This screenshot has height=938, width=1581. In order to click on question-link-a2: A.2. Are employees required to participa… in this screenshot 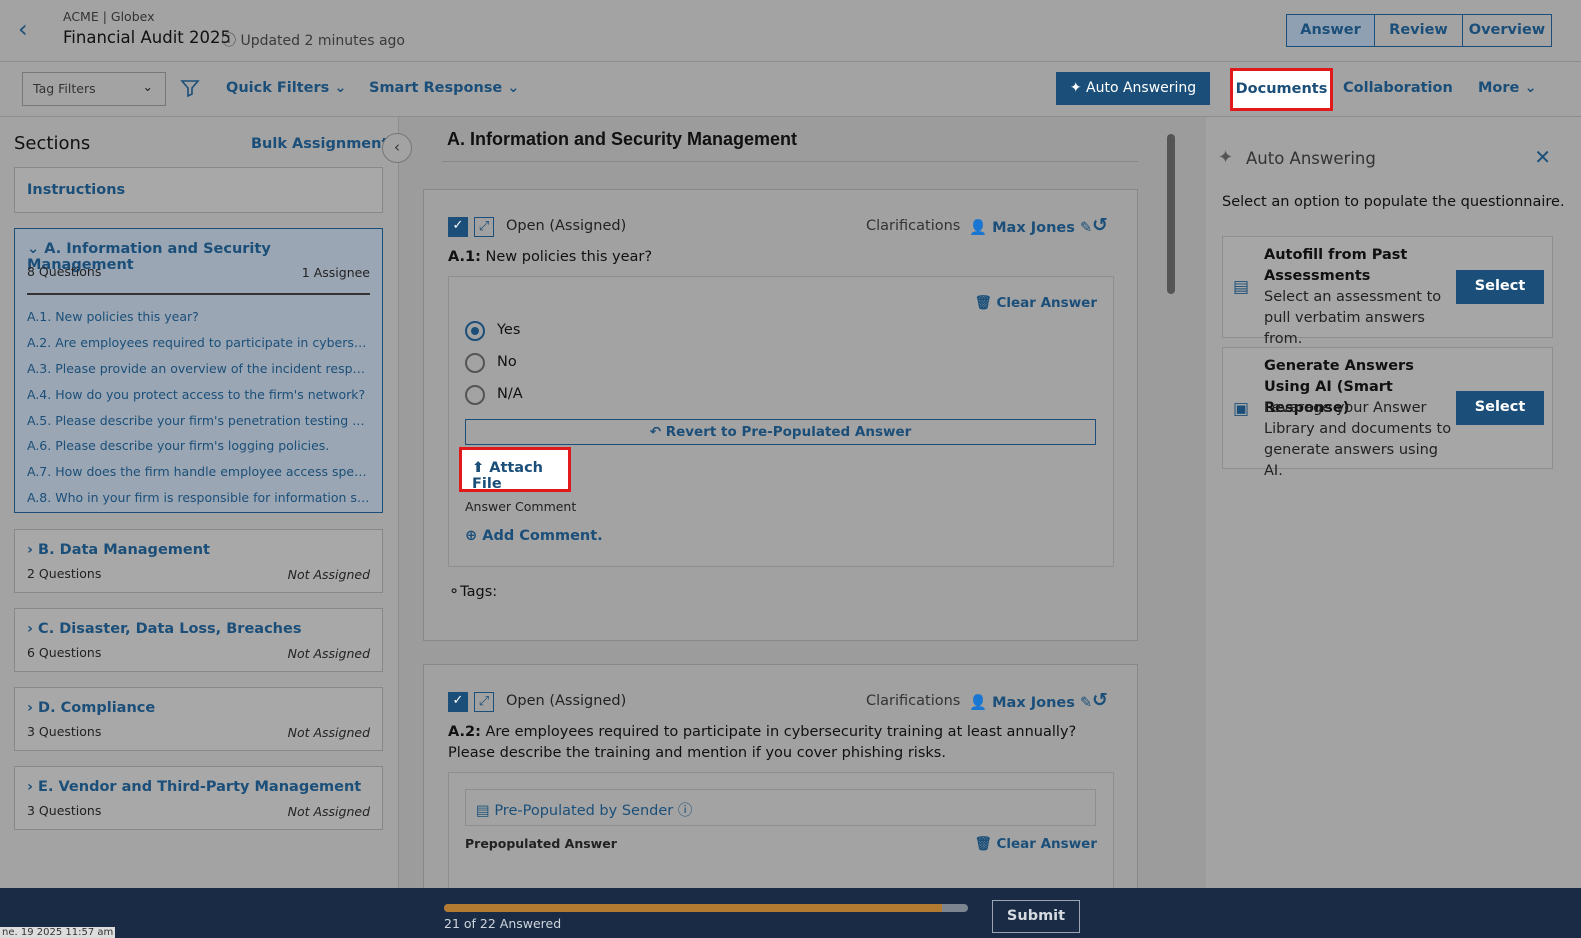, I will do `click(199, 342)`.